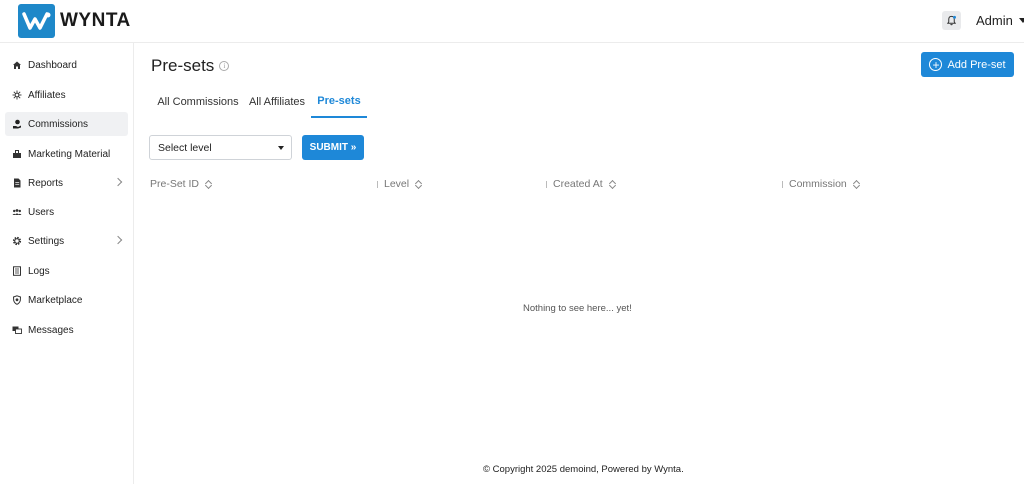  Describe the element at coordinates (66, 212) in the screenshot. I see `sidebar-item-users: Users` at that location.